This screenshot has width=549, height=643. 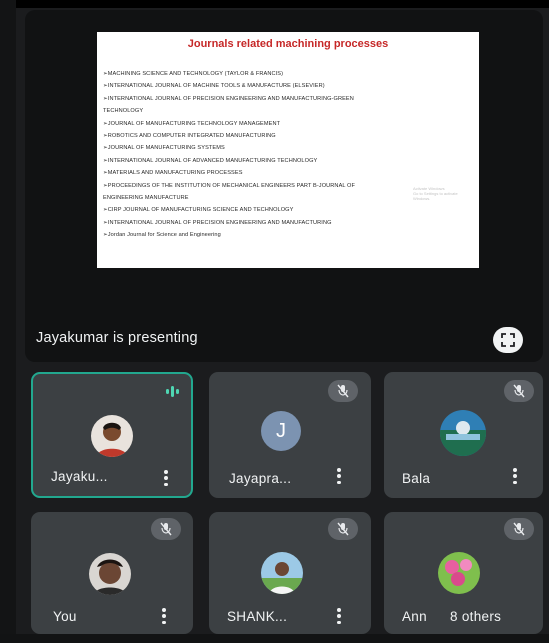 What do you see at coordinates (164, 148) in the screenshot?
I see `slide-list-item: ➢JOURNAL OF MANUFACTURING SYSTEMS` at bounding box center [164, 148].